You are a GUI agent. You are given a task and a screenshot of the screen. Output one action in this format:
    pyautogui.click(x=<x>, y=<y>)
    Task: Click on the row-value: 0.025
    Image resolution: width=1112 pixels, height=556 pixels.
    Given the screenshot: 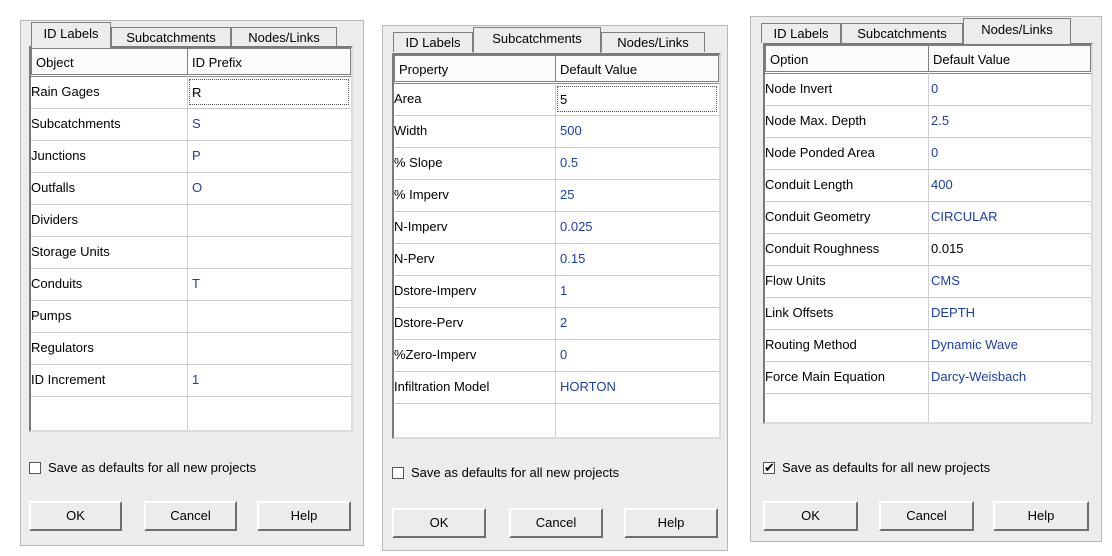 What is the action you would take?
    pyautogui.click(x=576, y=227)
    